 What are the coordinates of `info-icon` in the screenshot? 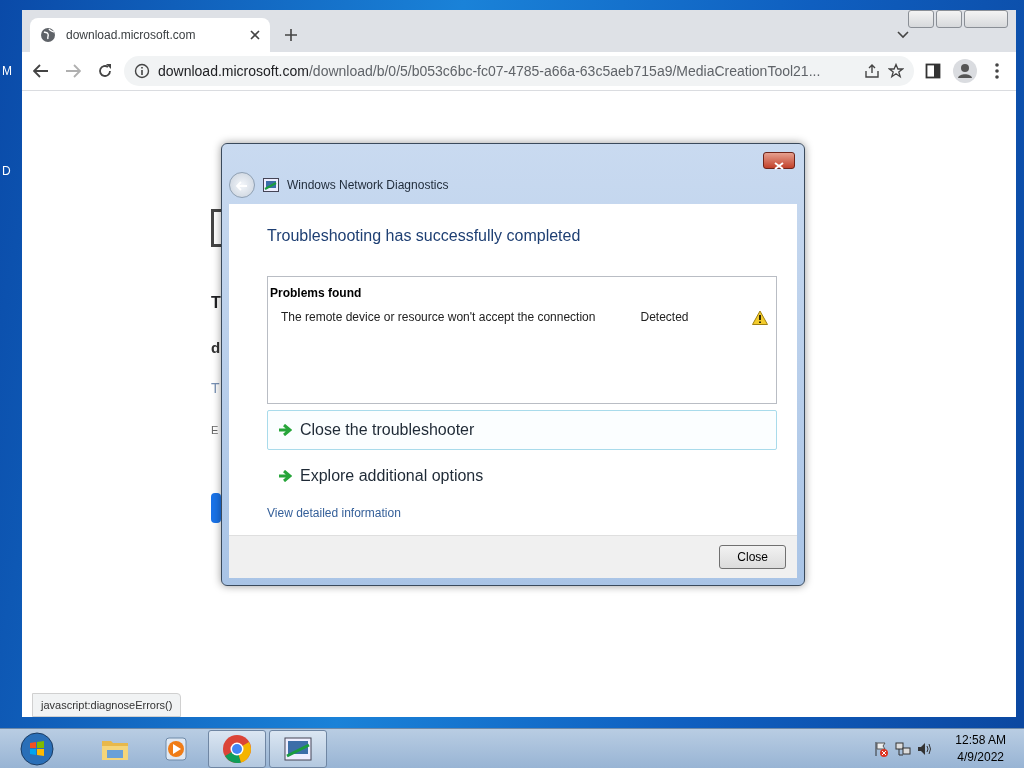 It's located at (142, 71).